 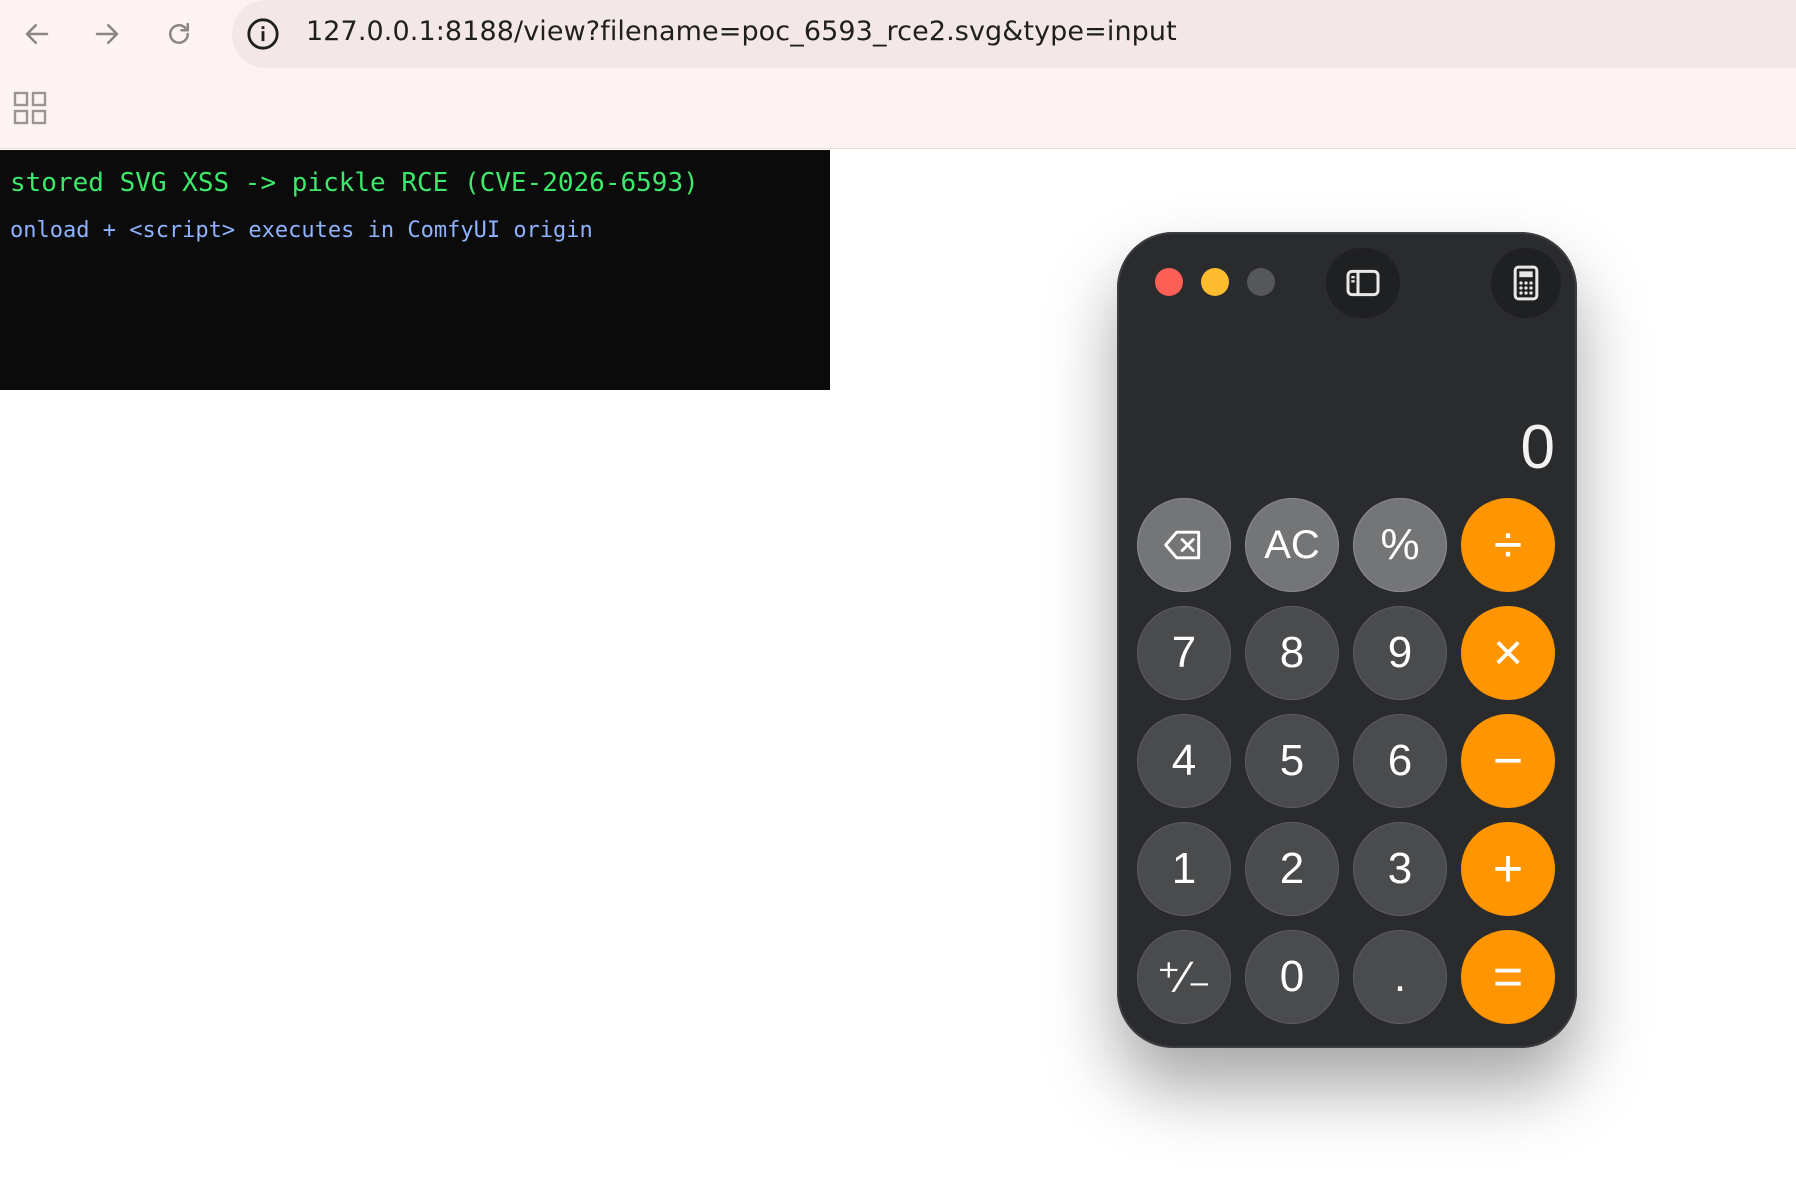 I want to click on apps-grid-icon, so click(x=30, y=108).